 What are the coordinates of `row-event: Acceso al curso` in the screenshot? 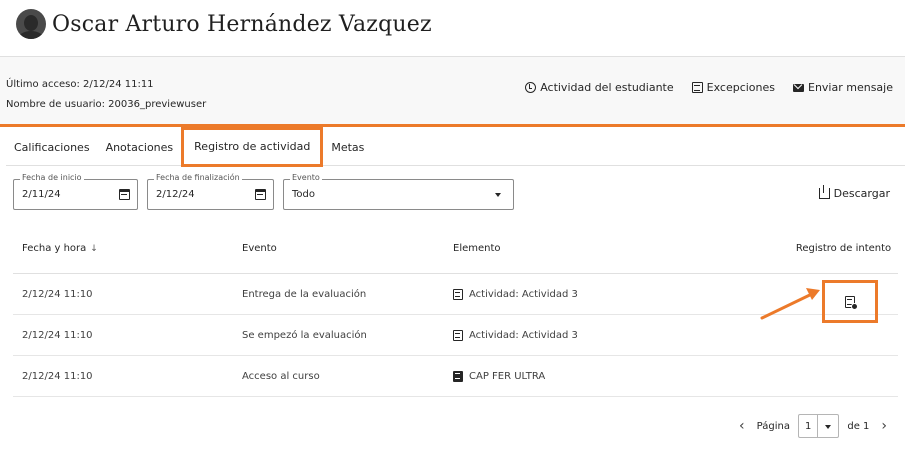 It's located at (281, 376).